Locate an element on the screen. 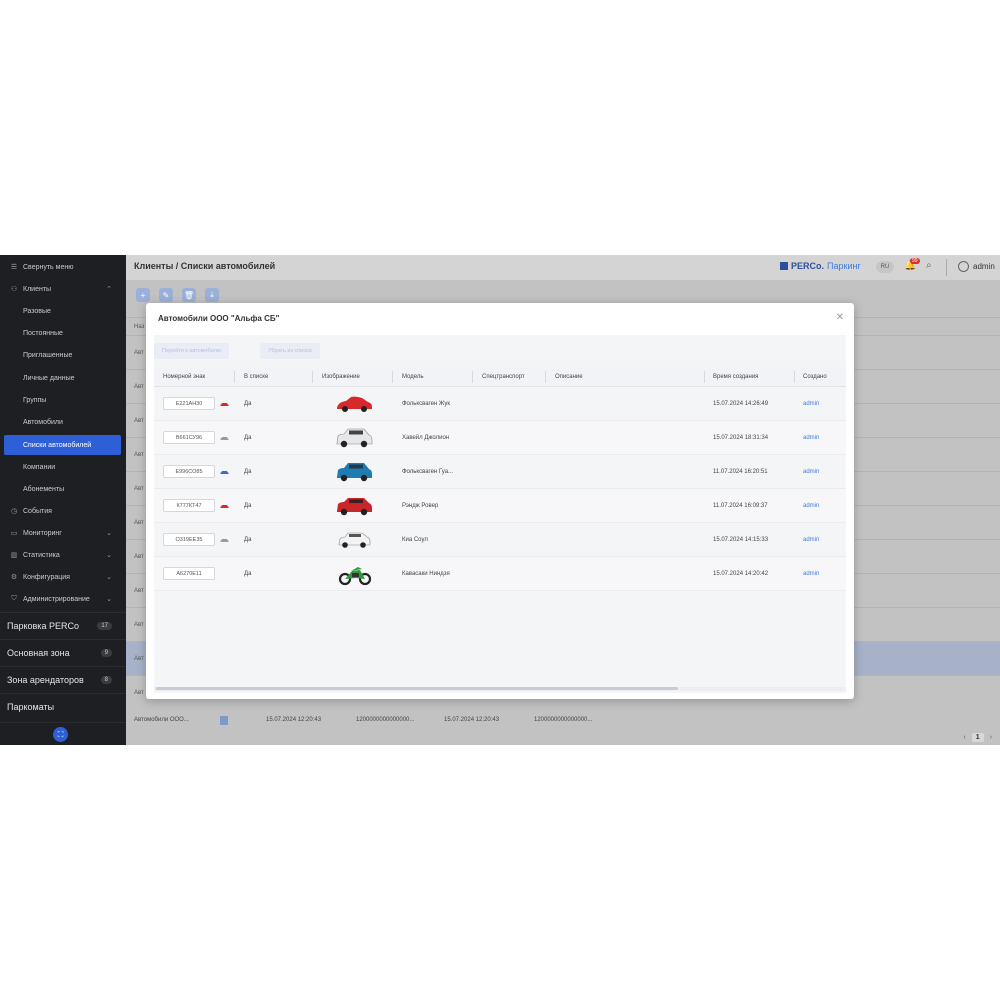  sidebar-collapse: ☰ Свернуть меню is located at coordinates (63, 267).